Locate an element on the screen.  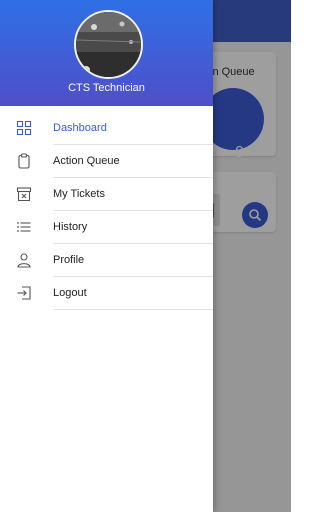
clipboard-icon is located at coordinates (24, 161).